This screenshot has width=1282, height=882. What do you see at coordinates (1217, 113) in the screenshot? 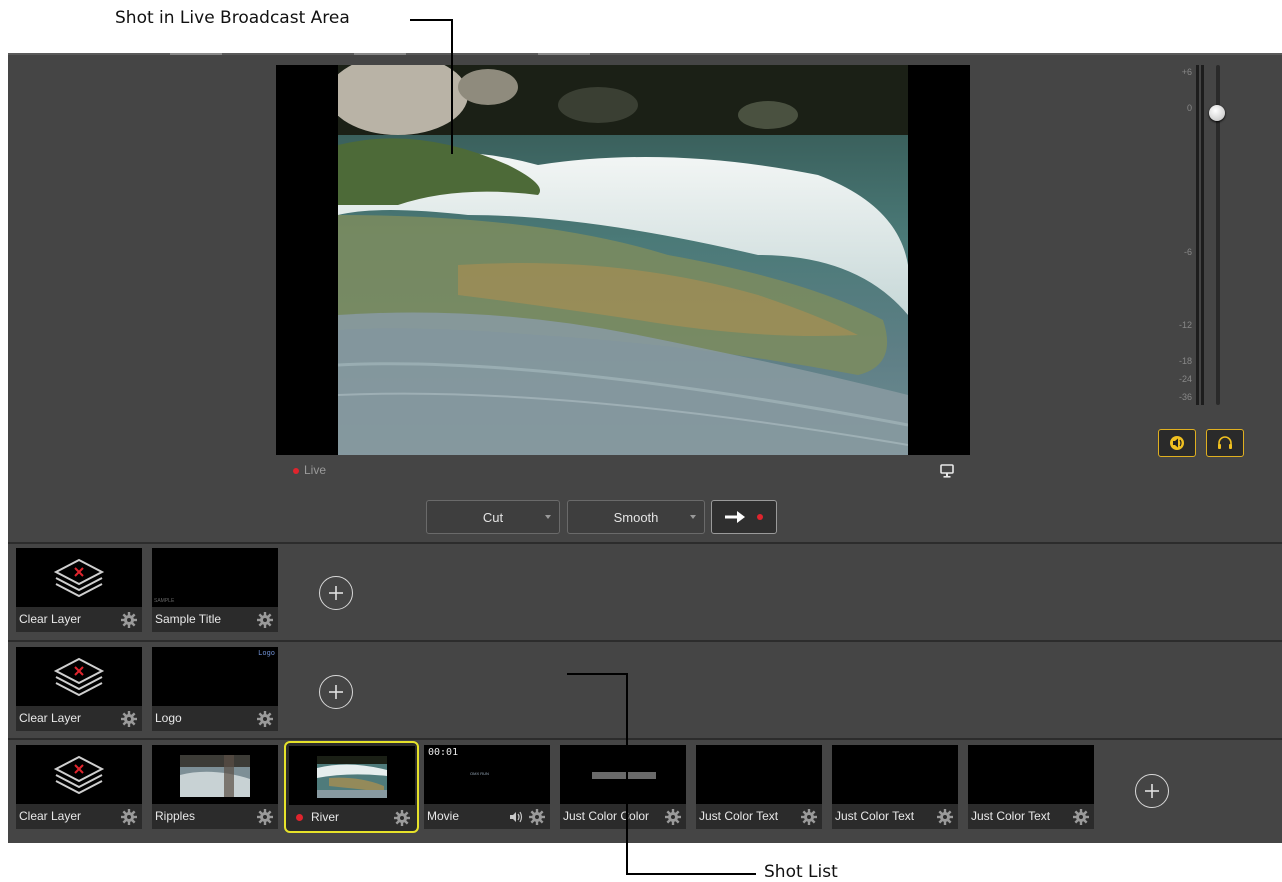
I see `volume-fader-handle` at bounding box center [1217, 113].